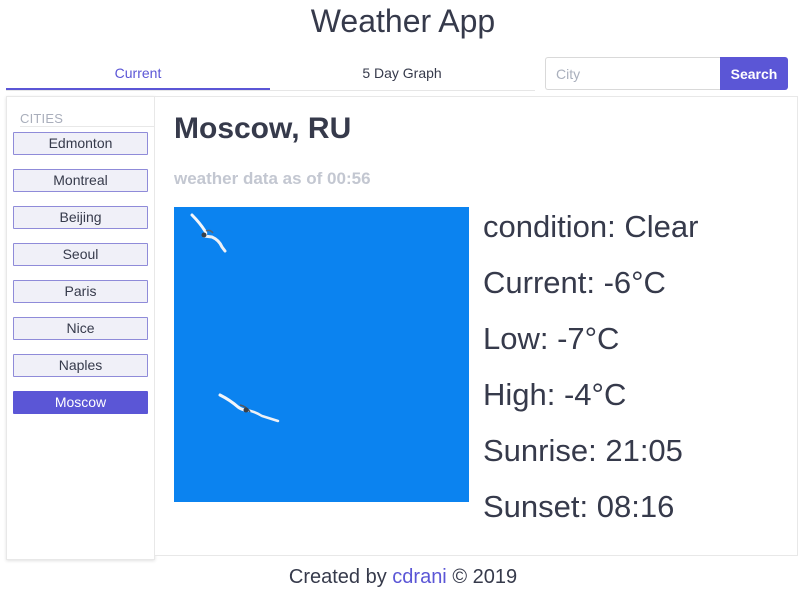 Image resolution: width=806 pixels, height=610 pixels. Describe the element at coordinates (419, 577) in the screenshot. I see `author-link: cdrani` at that location.